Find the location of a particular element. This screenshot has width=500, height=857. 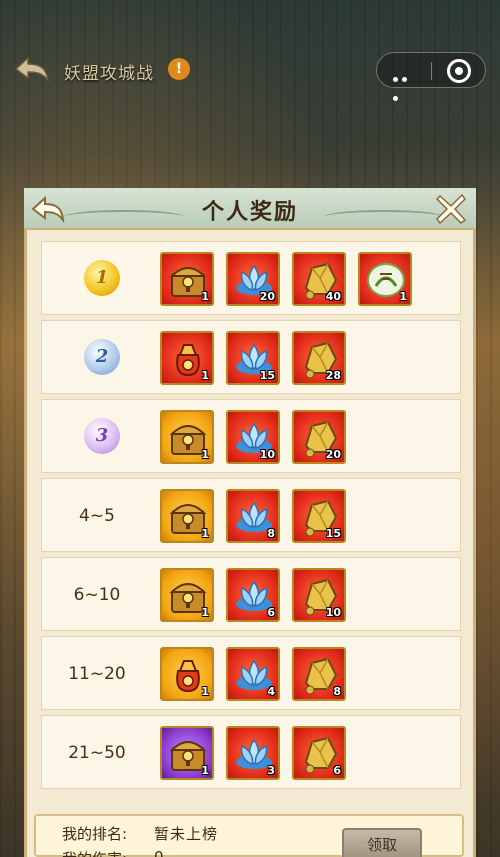

more-dots-icon is located at coordinates (405, 84).